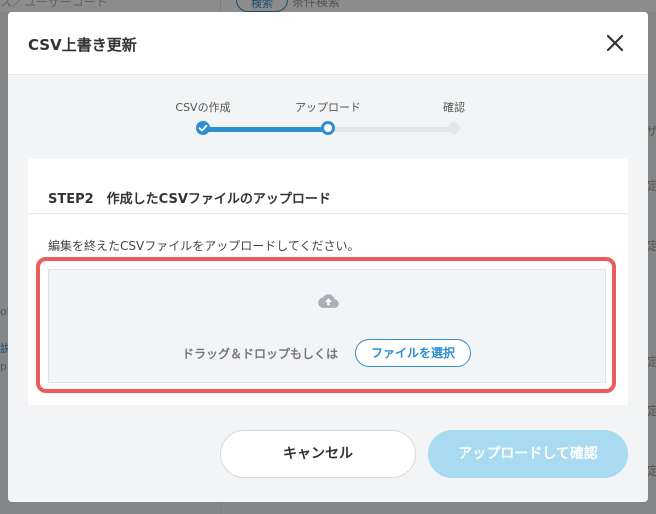 The height and width of the screenshot is (514, 656). Describe the element at coordinates (328, 43) in the screenshot. I see `modal-header: CSV上書き更新` at that location.